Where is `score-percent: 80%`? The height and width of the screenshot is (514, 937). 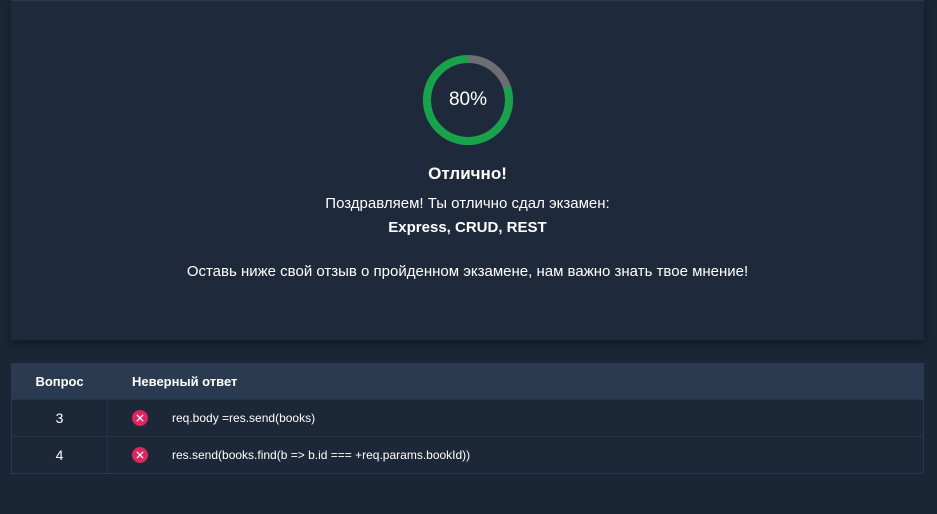
score-percent: 80% is located at coordinates (468, 99).